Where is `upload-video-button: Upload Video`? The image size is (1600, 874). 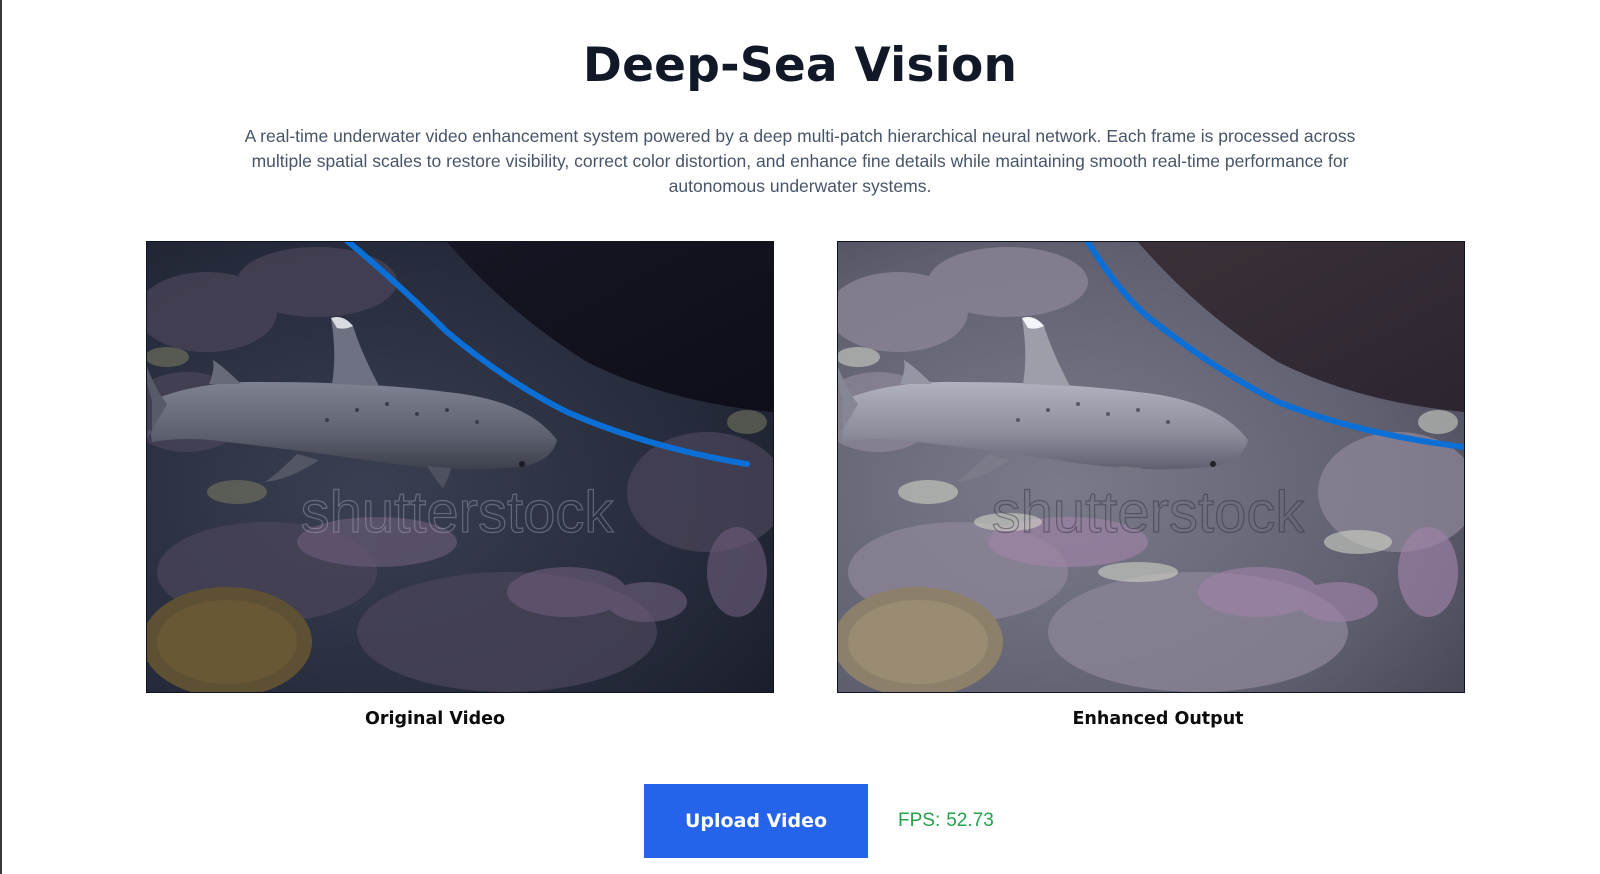
upload-video-button: Upload Video is located at coordinates (756, 821).